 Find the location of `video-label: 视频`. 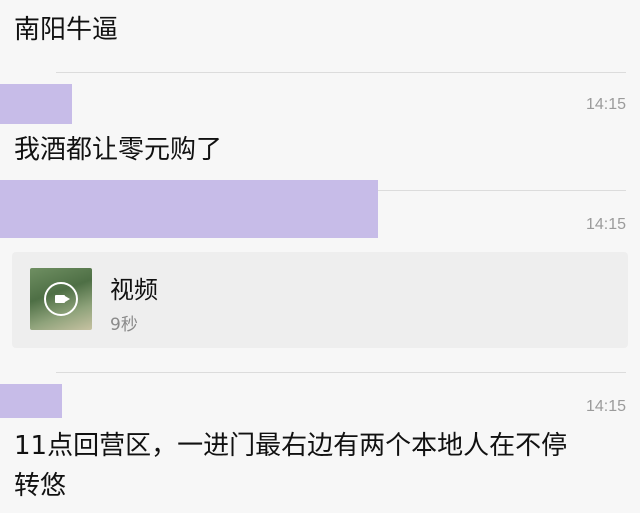

video-label: 视频 is located at coordinates (134, 290).